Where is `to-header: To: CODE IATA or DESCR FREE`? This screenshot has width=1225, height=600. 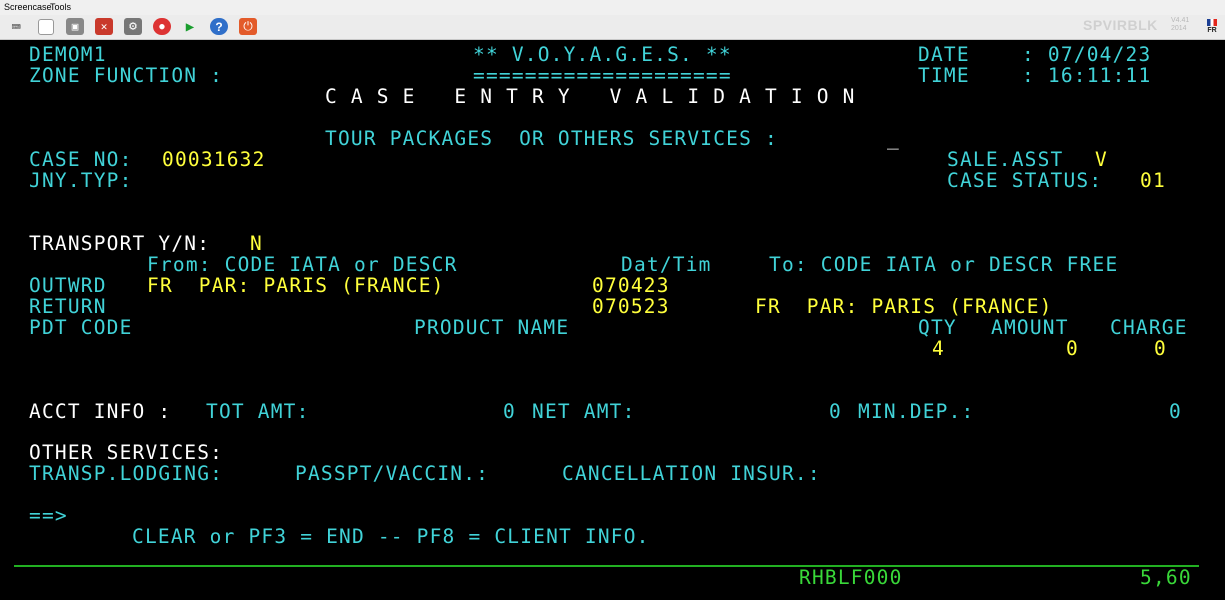
to-header: To: CODE IATA or DESCR FREE is located at coordinates (944, 264).